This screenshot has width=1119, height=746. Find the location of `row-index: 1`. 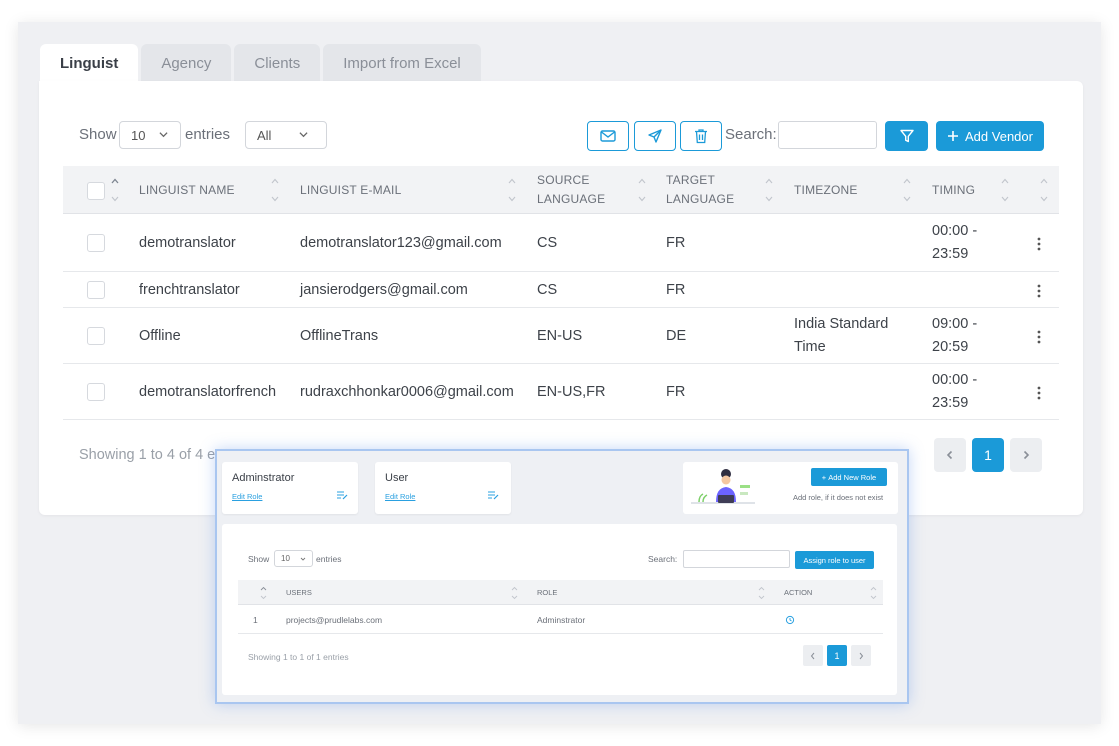

row-index: 1 is located at coordinates (255, 620).